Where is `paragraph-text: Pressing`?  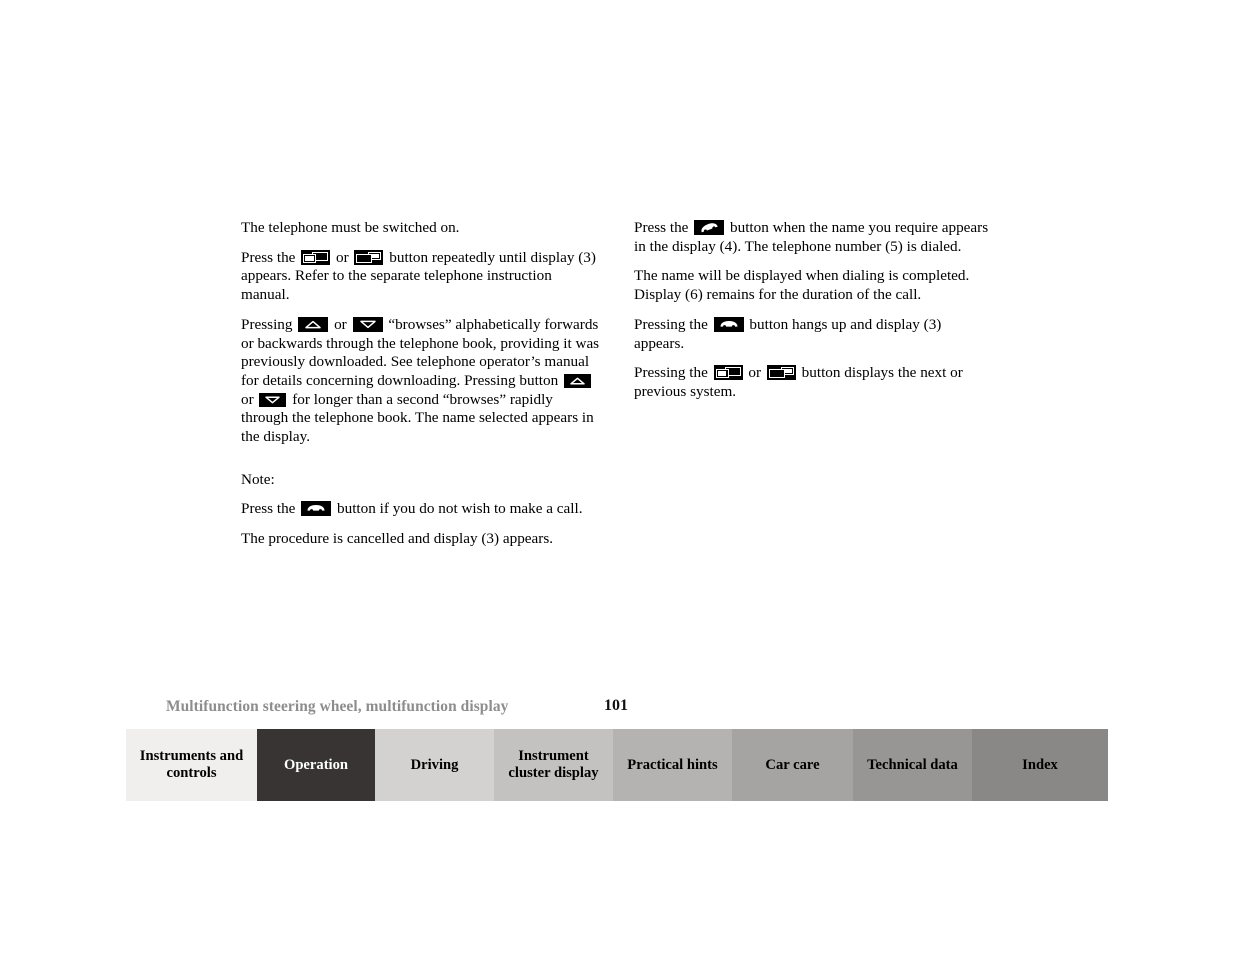
paragraph-text: Pressing is located at coordinates (267, 324).